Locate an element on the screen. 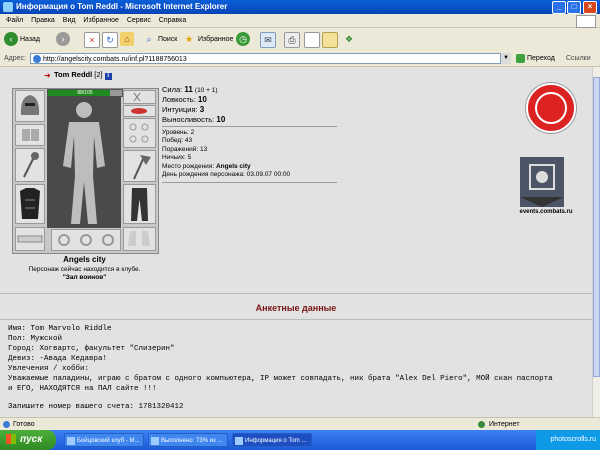 This screenshot has width=600, height=450. profile-line: Город: Хогвартс, факультет "Слизерин" is located at coordinates (91, 349).